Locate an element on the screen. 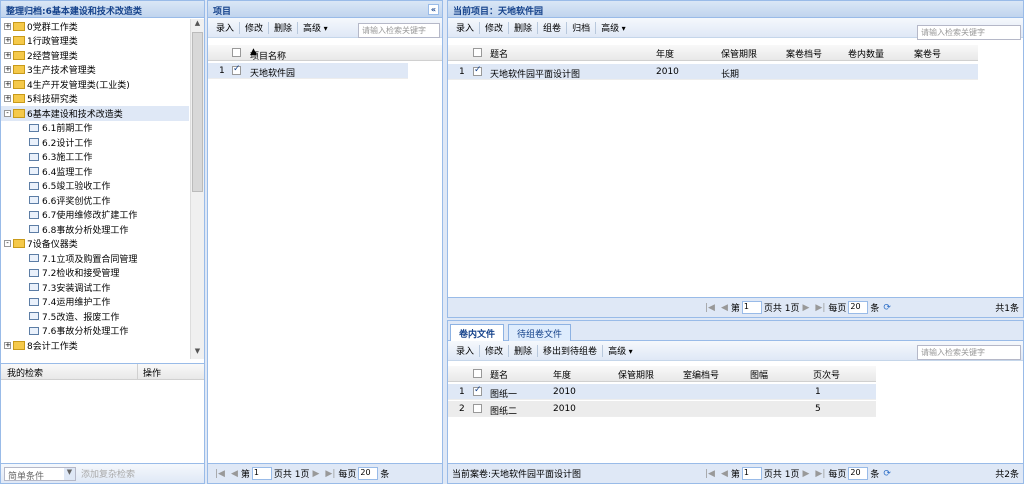  tree-node: - 6基本建设和技术改造类 is located at coordinates (95, 113).